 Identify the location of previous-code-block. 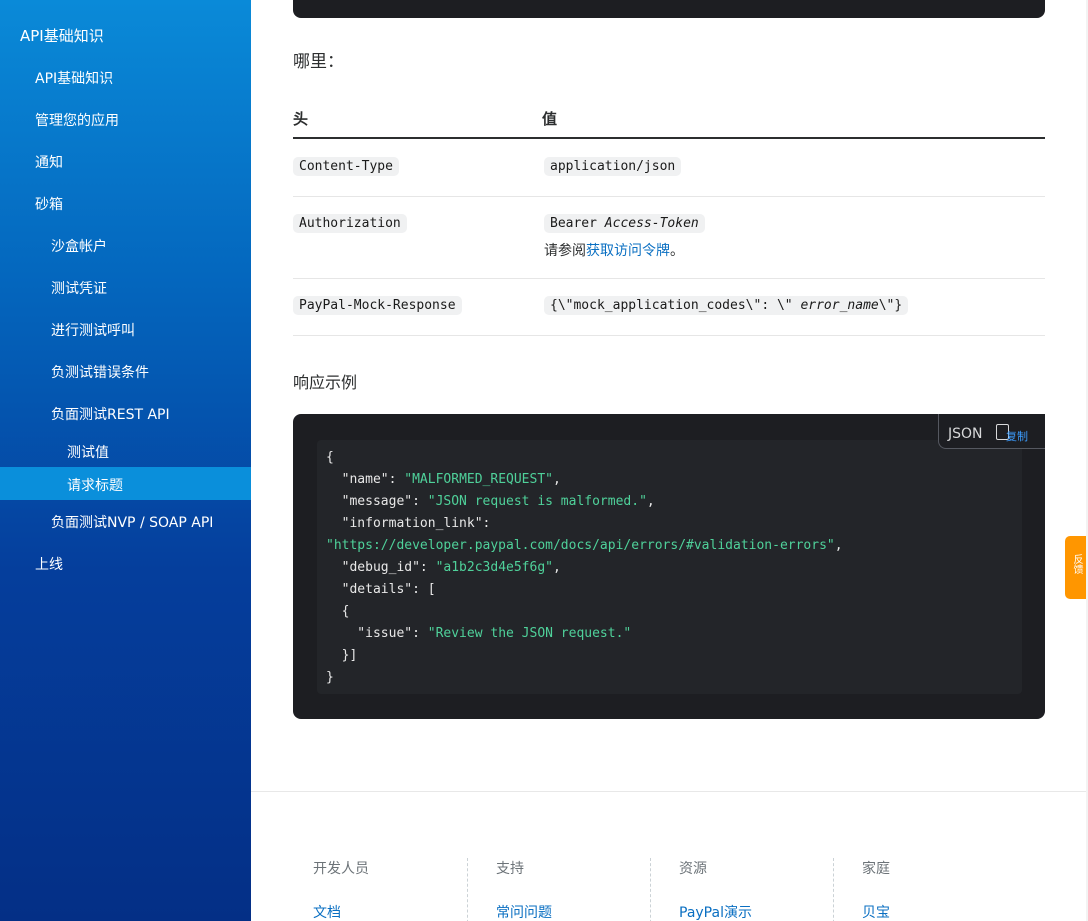
(669, 9).